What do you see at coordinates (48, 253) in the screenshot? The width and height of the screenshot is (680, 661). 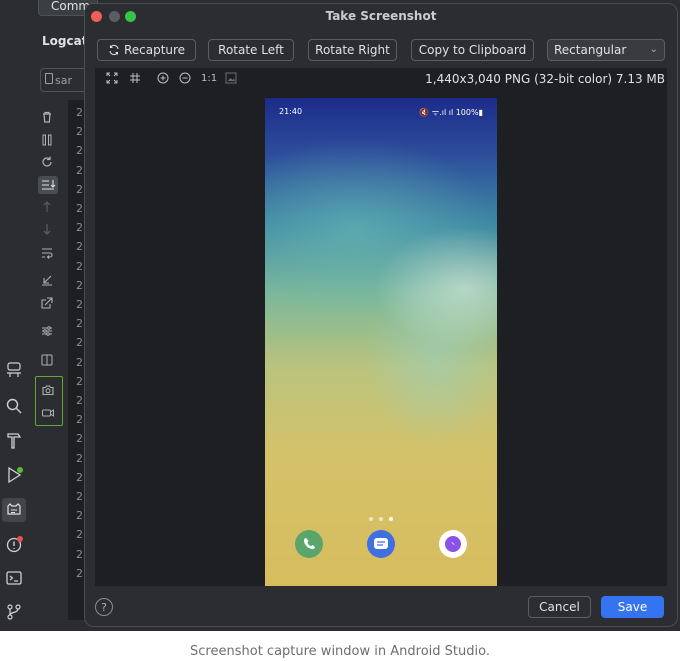 I see `soft-wrap-icon` at bounding box center [48, 253].